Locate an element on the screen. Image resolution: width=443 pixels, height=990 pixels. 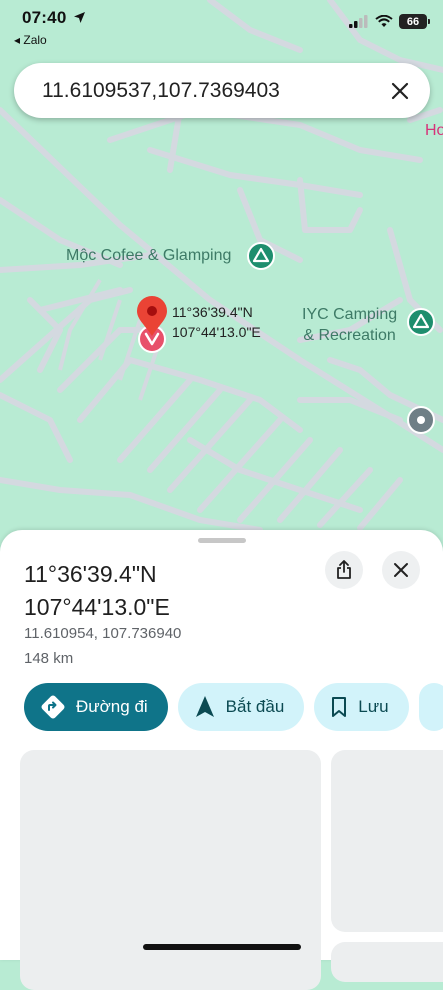
wifi-icon is located at coordinates (384, 21).